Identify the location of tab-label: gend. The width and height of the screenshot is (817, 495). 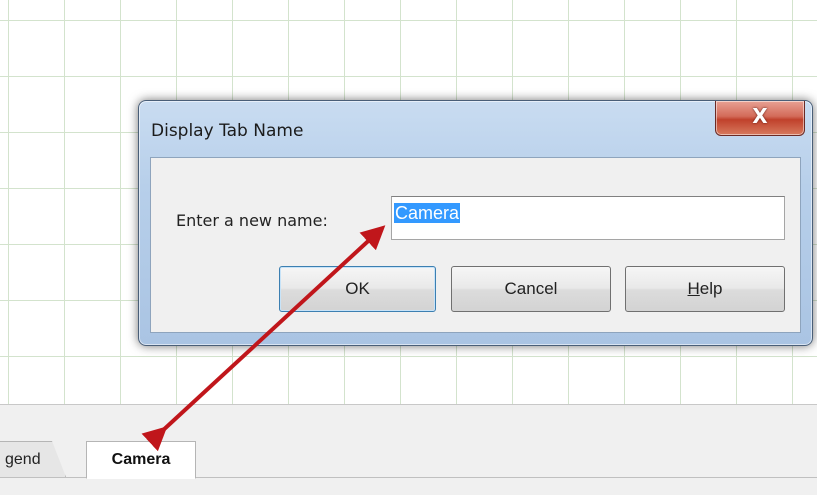
(23, 459).